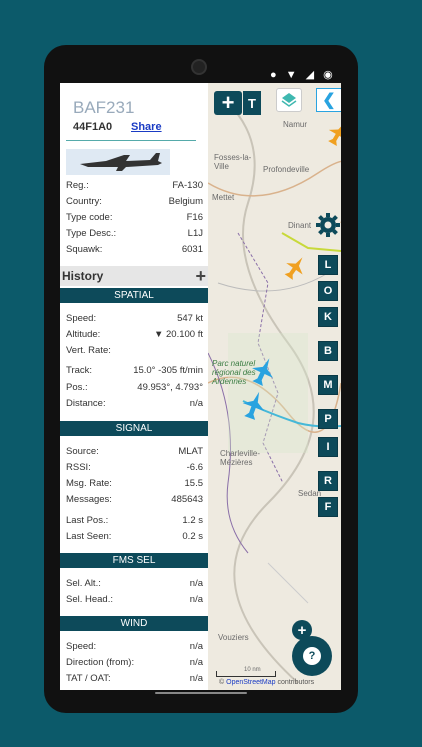  I want to click on side-button-b: B, so click(328, 351).